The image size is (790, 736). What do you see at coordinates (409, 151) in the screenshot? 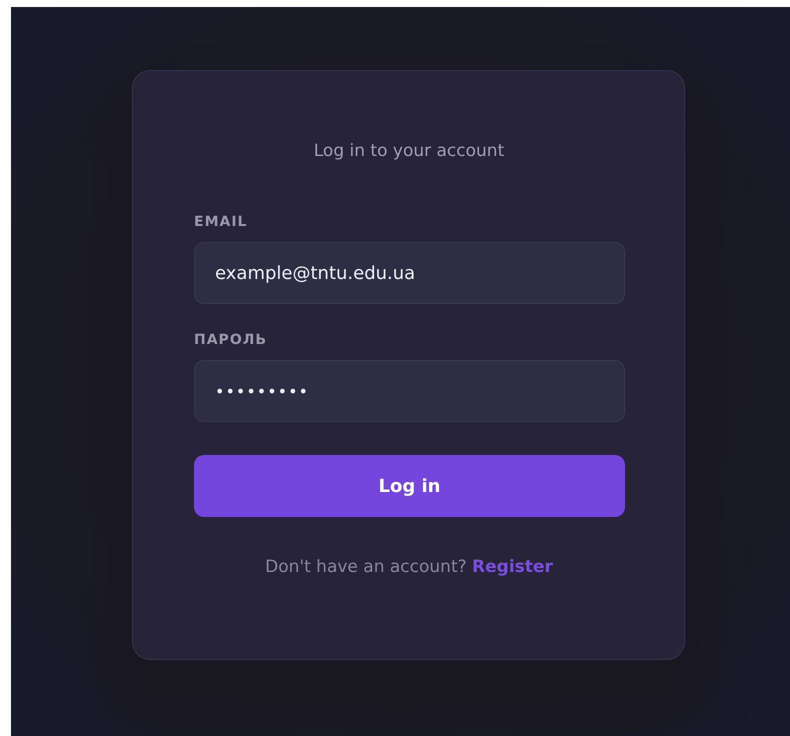
I see `form-title: Log in to your account` at bounding box center [409, 151].